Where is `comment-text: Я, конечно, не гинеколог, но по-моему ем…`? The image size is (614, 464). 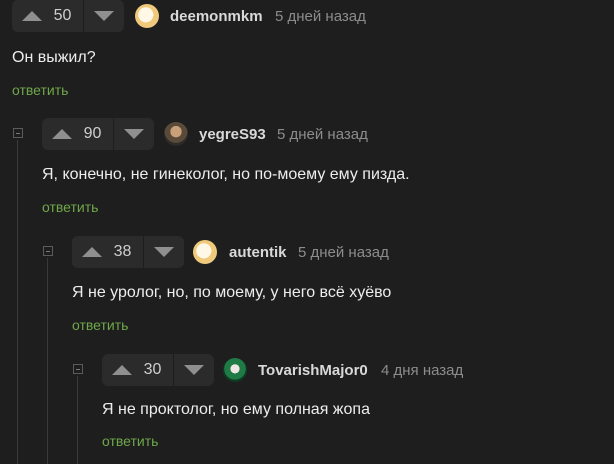 comment-text: Я, конечно, не гинеколог, но по-моему ем… is located at coordinates (226, 174).